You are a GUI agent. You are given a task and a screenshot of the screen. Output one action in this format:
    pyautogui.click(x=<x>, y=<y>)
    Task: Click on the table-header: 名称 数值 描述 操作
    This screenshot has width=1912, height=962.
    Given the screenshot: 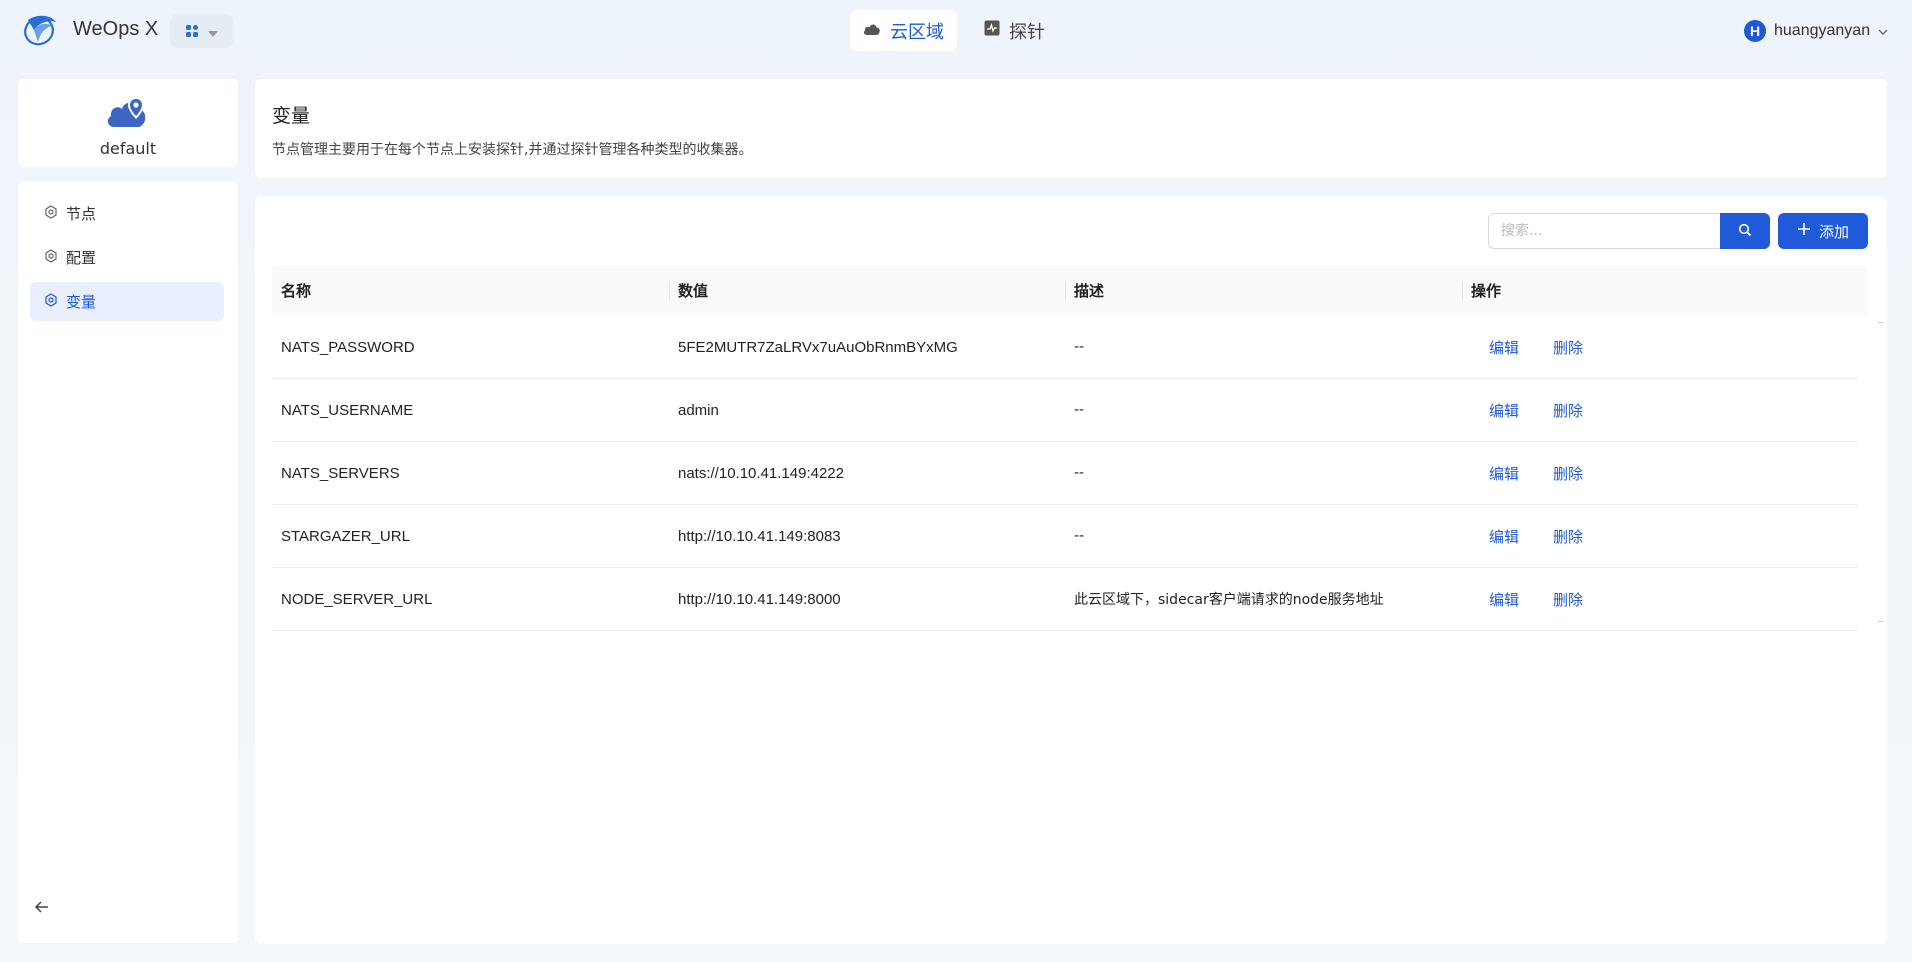 What is the action you would take?
    pyautogui.click(x=1070, y=290)
    